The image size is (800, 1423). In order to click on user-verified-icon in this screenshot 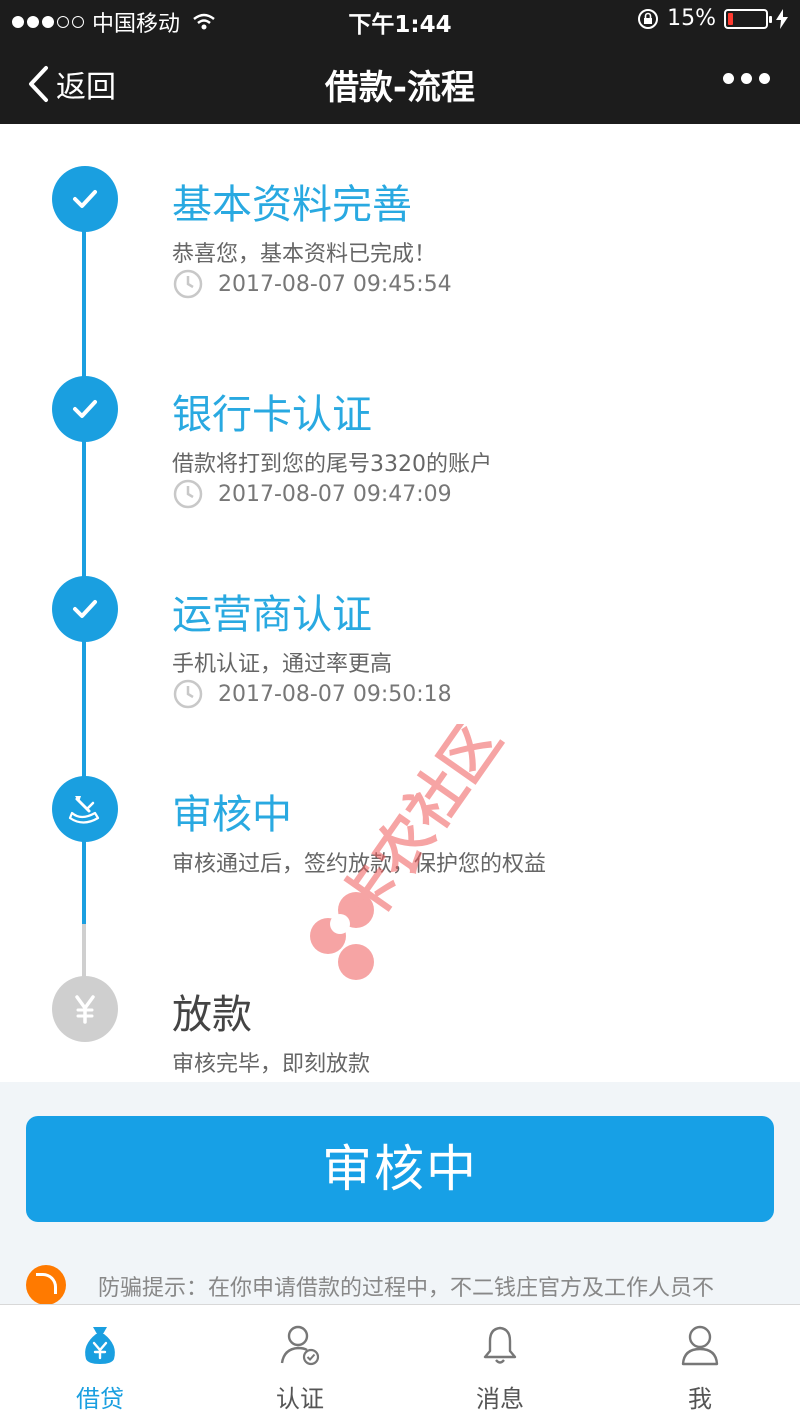, I will do `click(300, 1345)`.